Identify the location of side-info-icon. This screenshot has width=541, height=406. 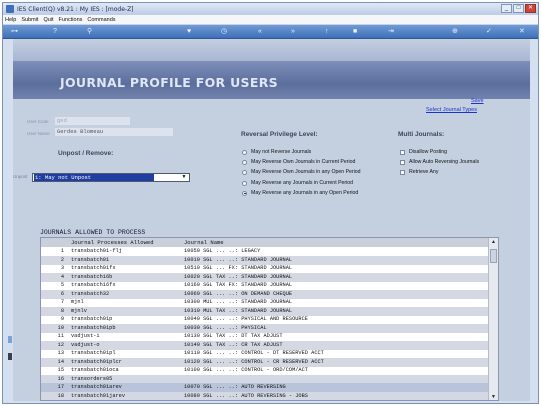
(10, 356).